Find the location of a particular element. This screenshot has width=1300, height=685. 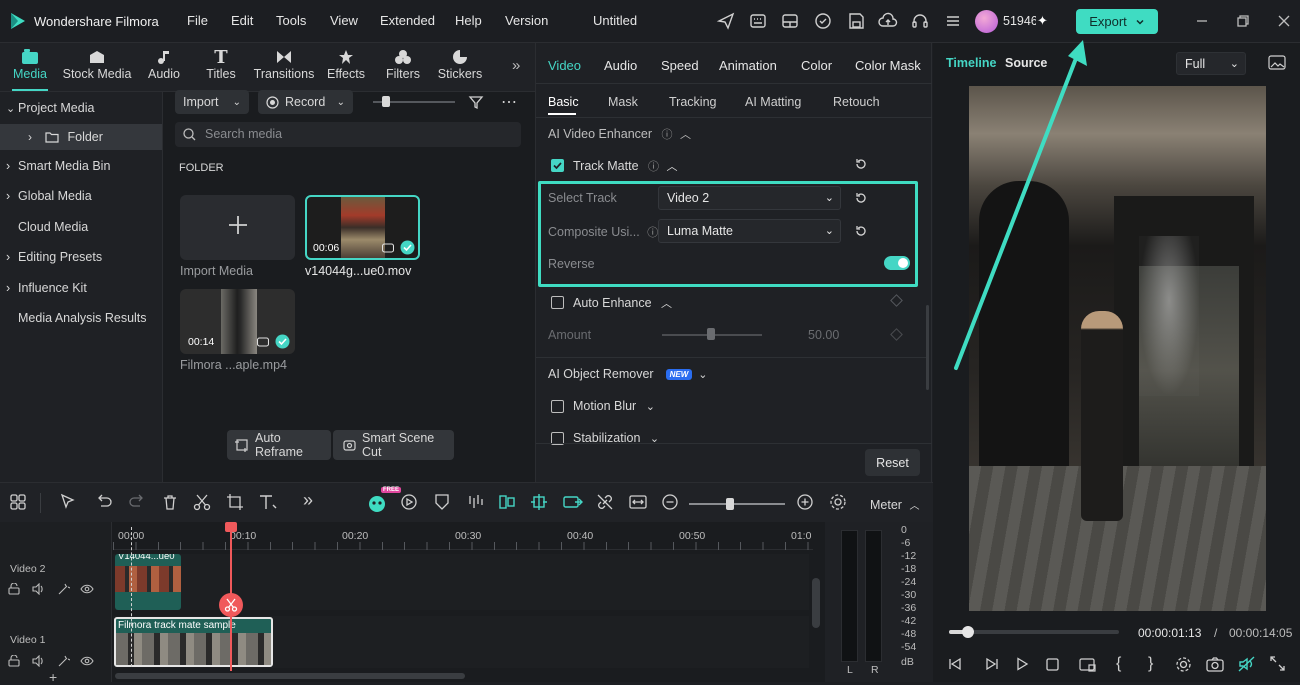

tab-video: Video is located at coordinates (564, 65).